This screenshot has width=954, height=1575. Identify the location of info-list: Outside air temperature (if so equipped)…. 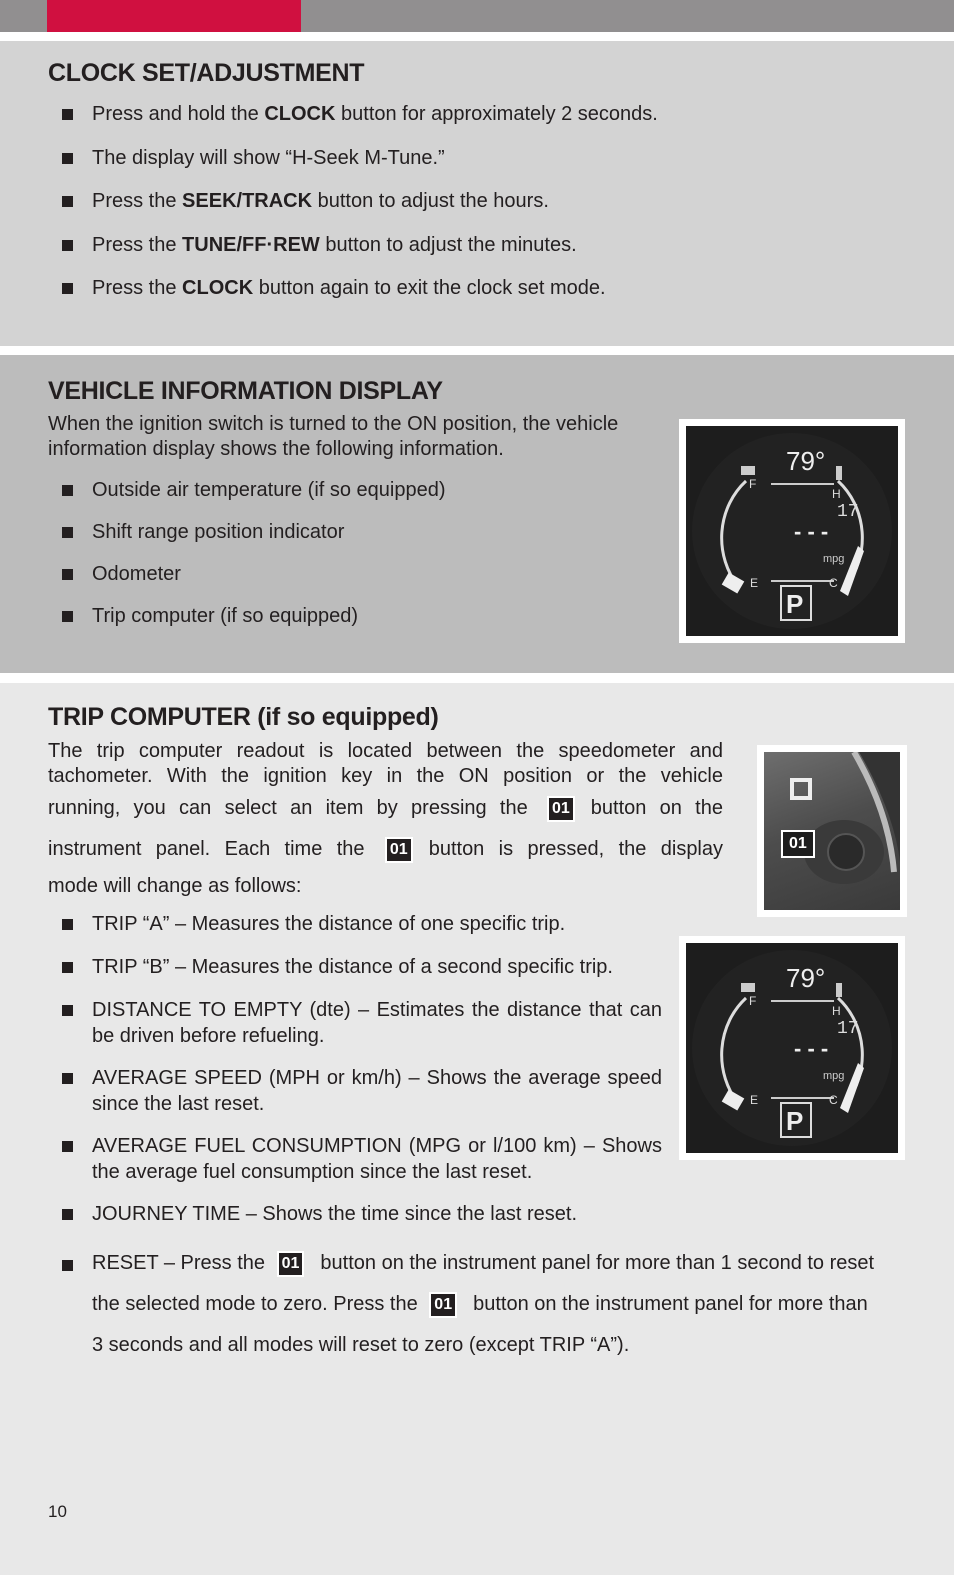
(254, 561).